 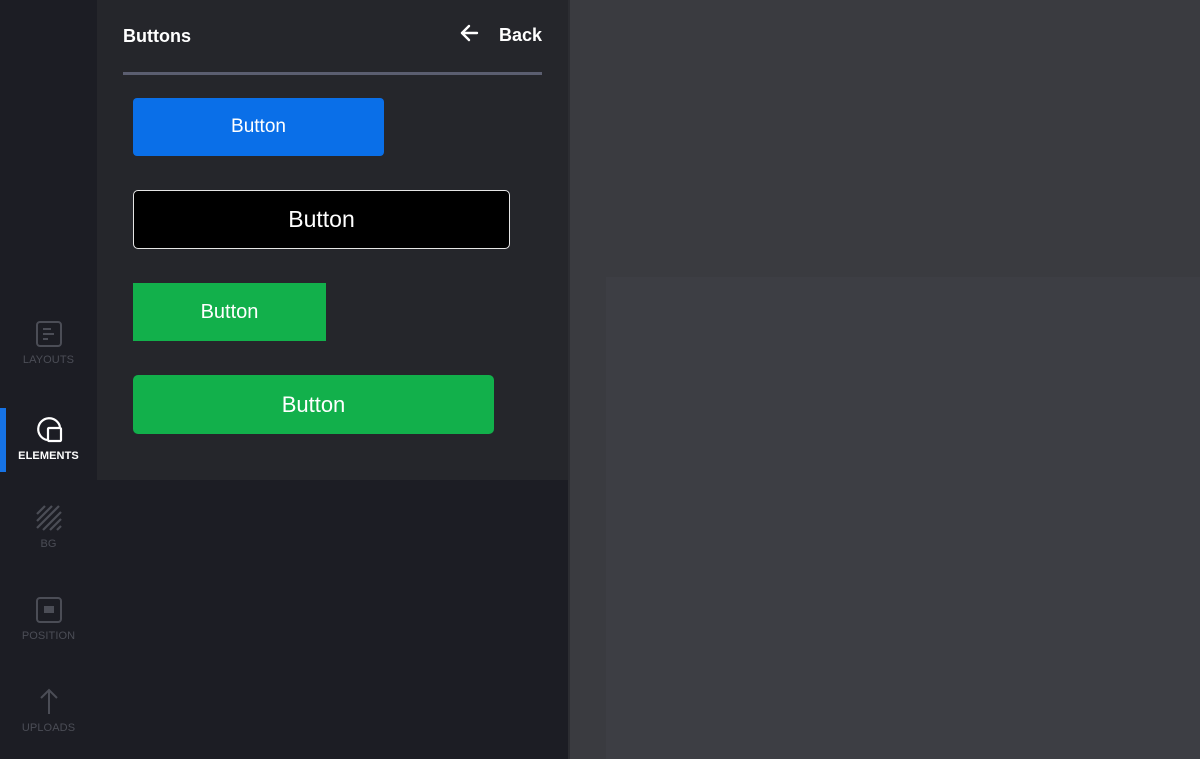 I want to click on panel-canvas-divider, so click(x=569, y=379).